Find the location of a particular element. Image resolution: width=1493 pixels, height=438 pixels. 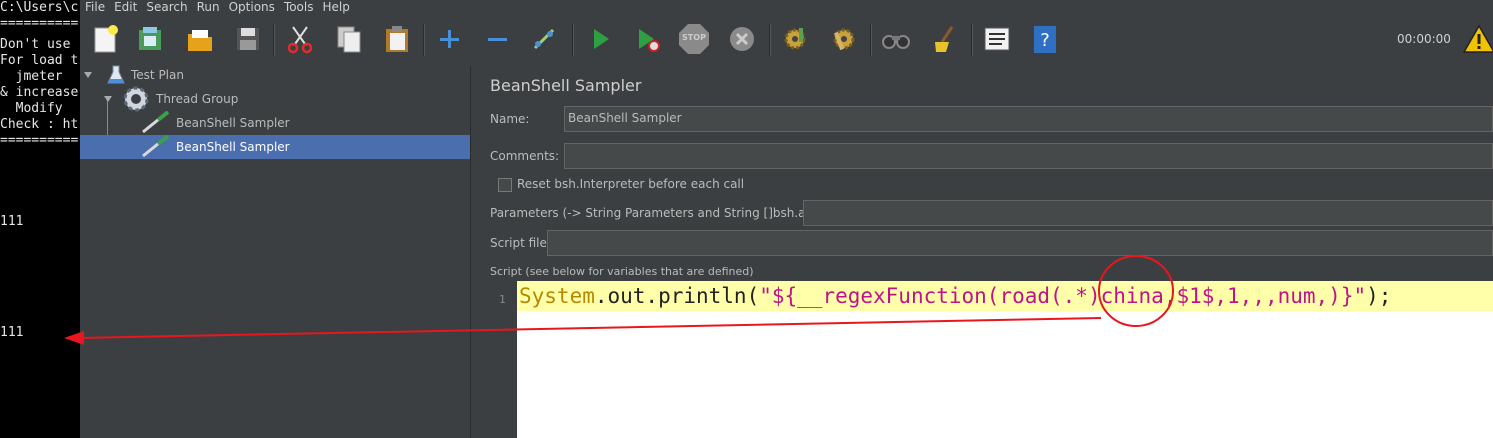

clear-button is located at coordinates (795, 39).